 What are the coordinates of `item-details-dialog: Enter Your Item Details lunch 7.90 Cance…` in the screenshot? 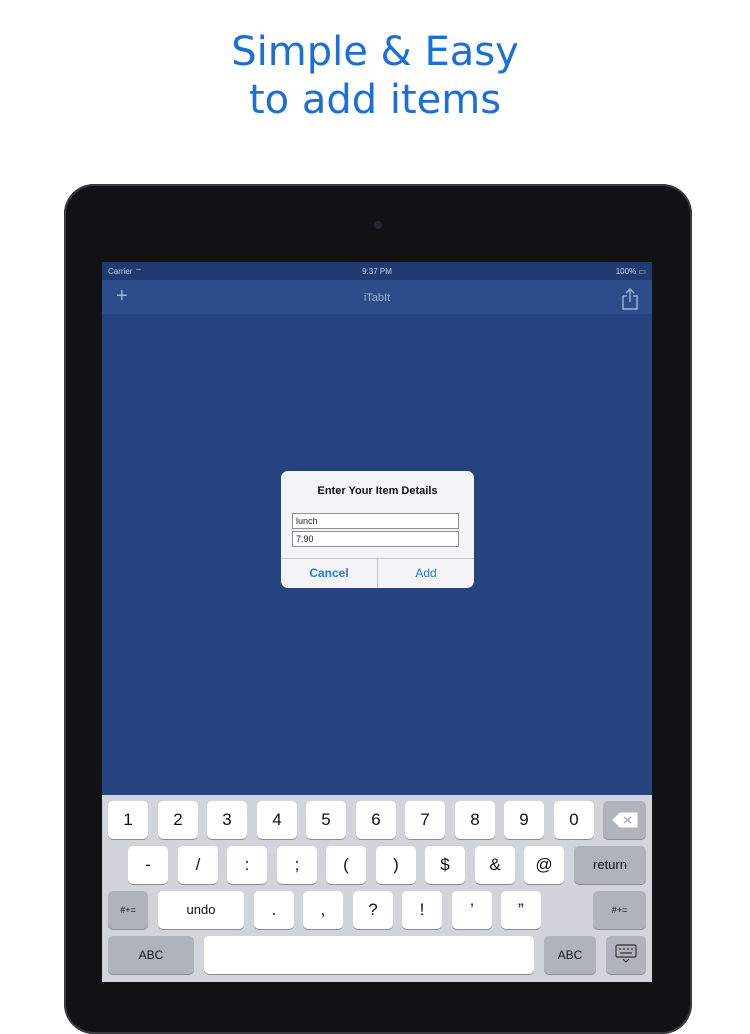 It's located at (377, 529).